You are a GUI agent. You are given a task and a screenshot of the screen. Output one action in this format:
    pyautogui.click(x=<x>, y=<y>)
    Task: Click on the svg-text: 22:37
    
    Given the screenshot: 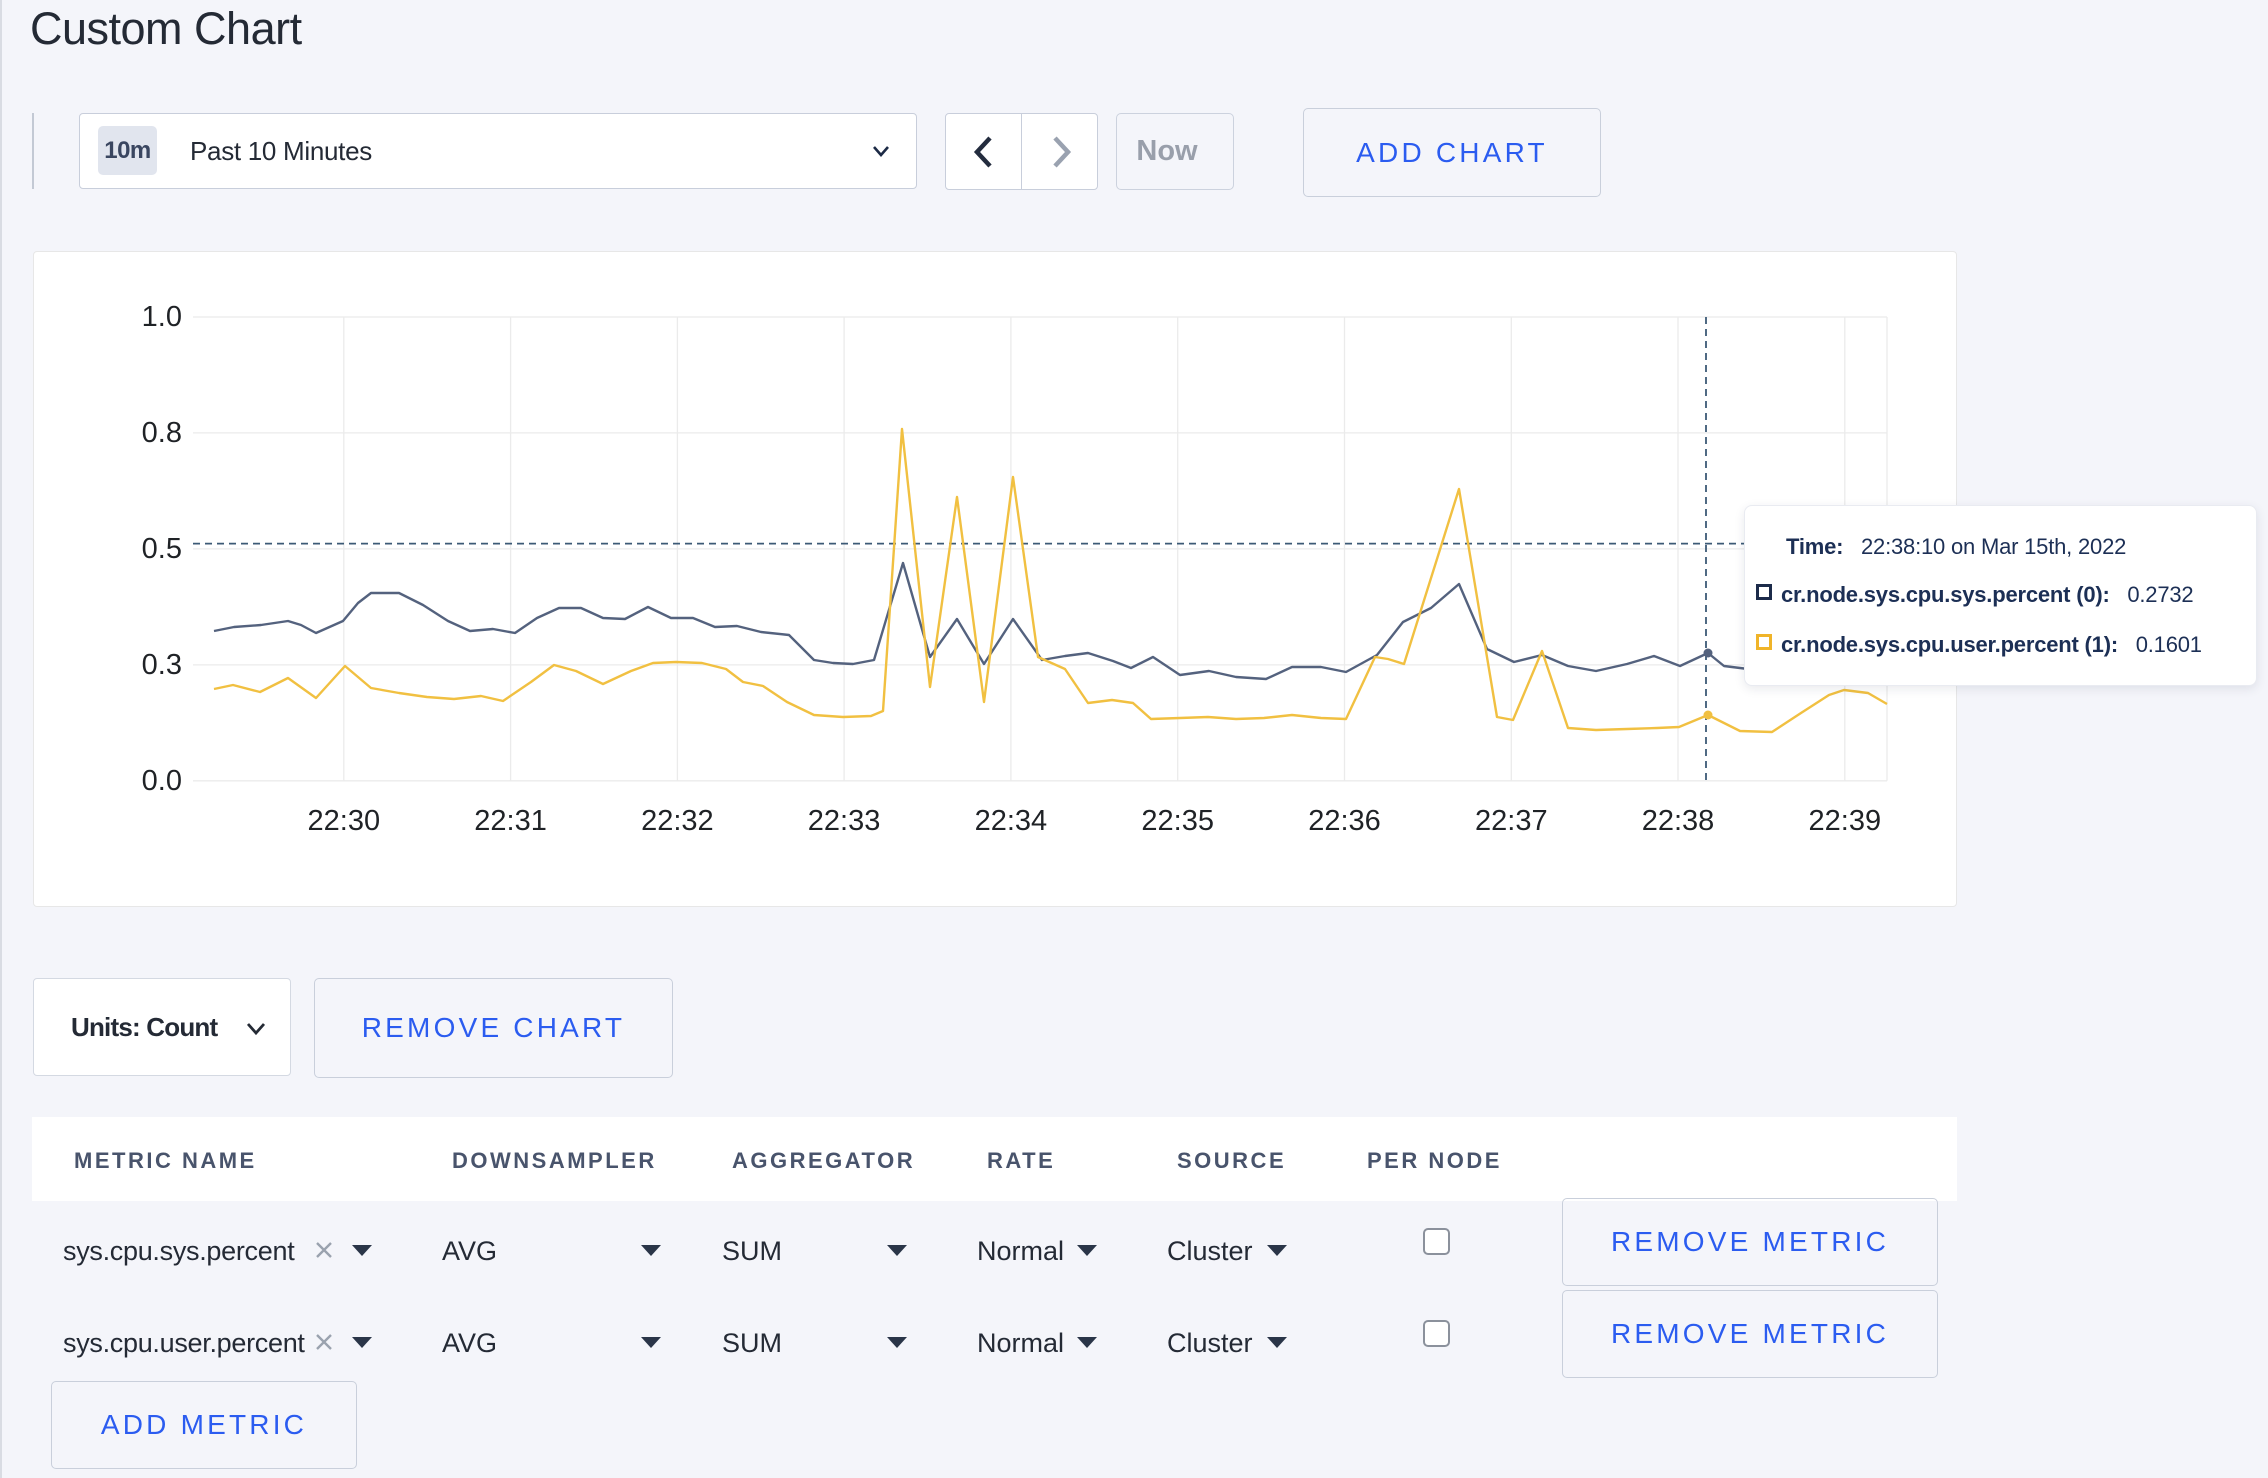 What is the action you would take?
    pyautogui.click(x=1511, y=821)
    